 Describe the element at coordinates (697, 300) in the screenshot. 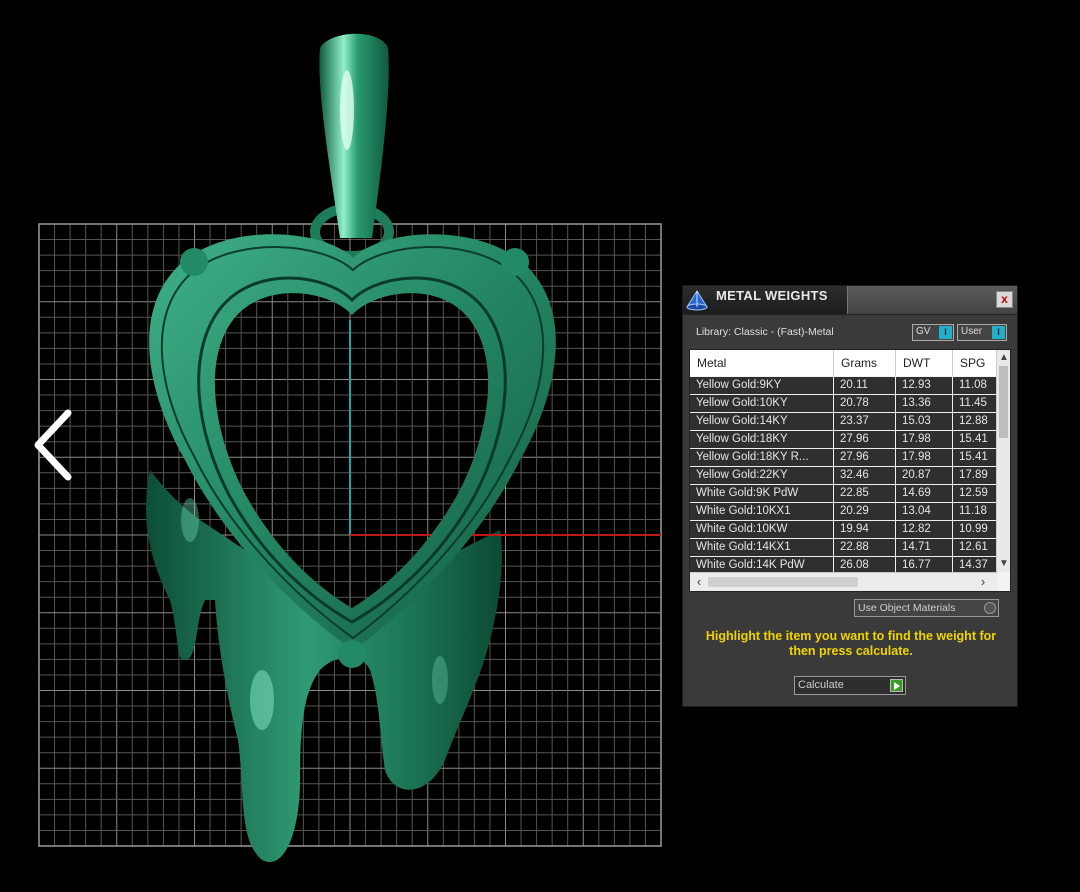

I see `metal-weights-icon` at that location.